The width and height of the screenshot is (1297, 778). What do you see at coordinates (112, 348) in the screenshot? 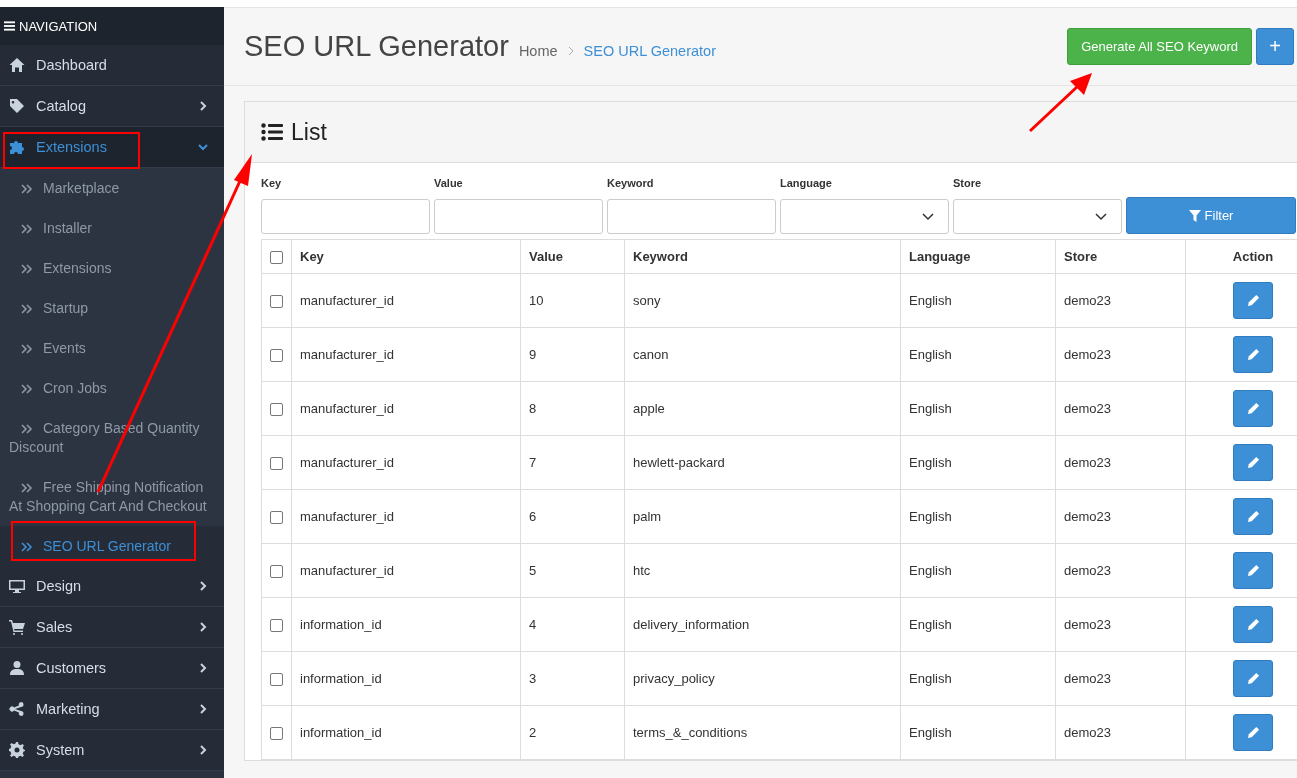
I see `submenu-item: Events` at bounding box center [112, 348].